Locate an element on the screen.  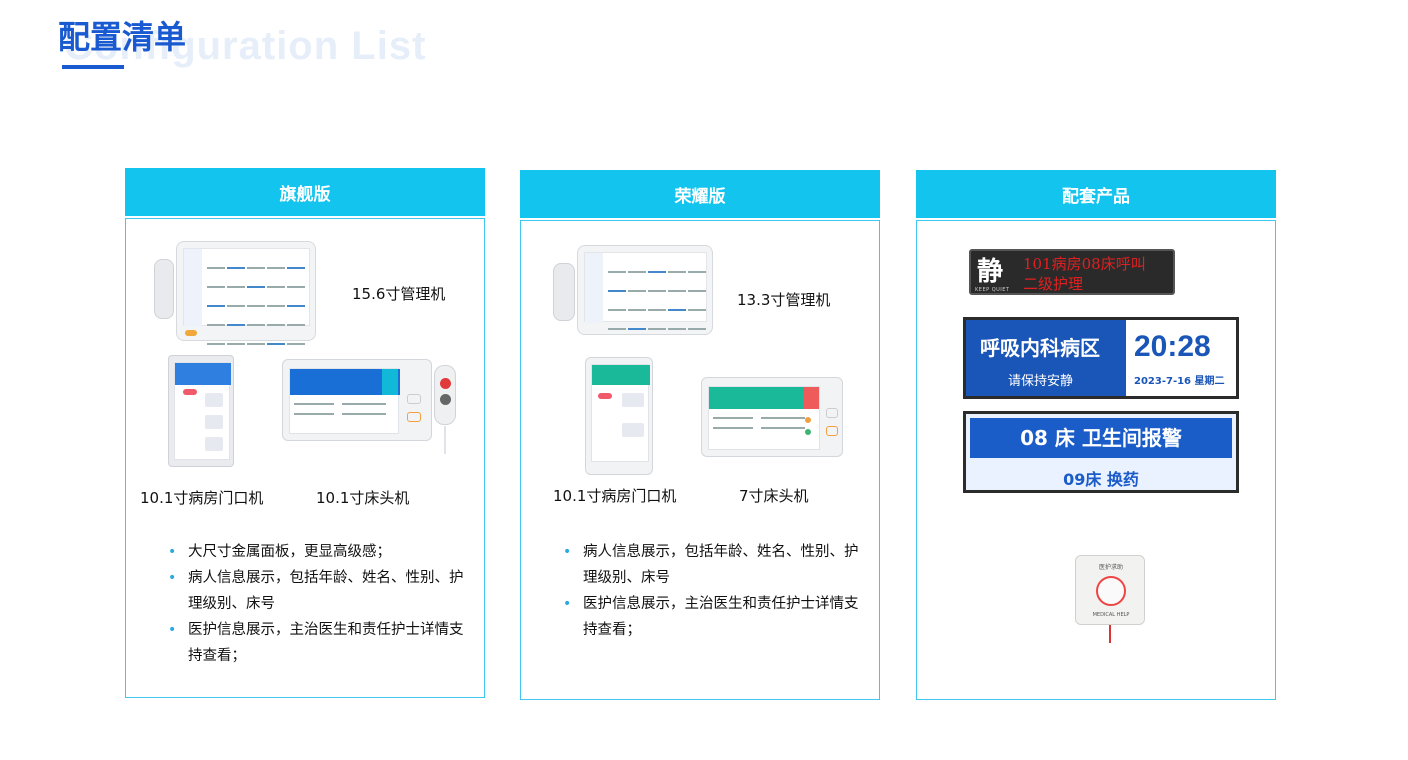
led-sign: 静 KEEP QUIET 101病房08床呼叫 二级护理 is located at coordinates (1072, 272).